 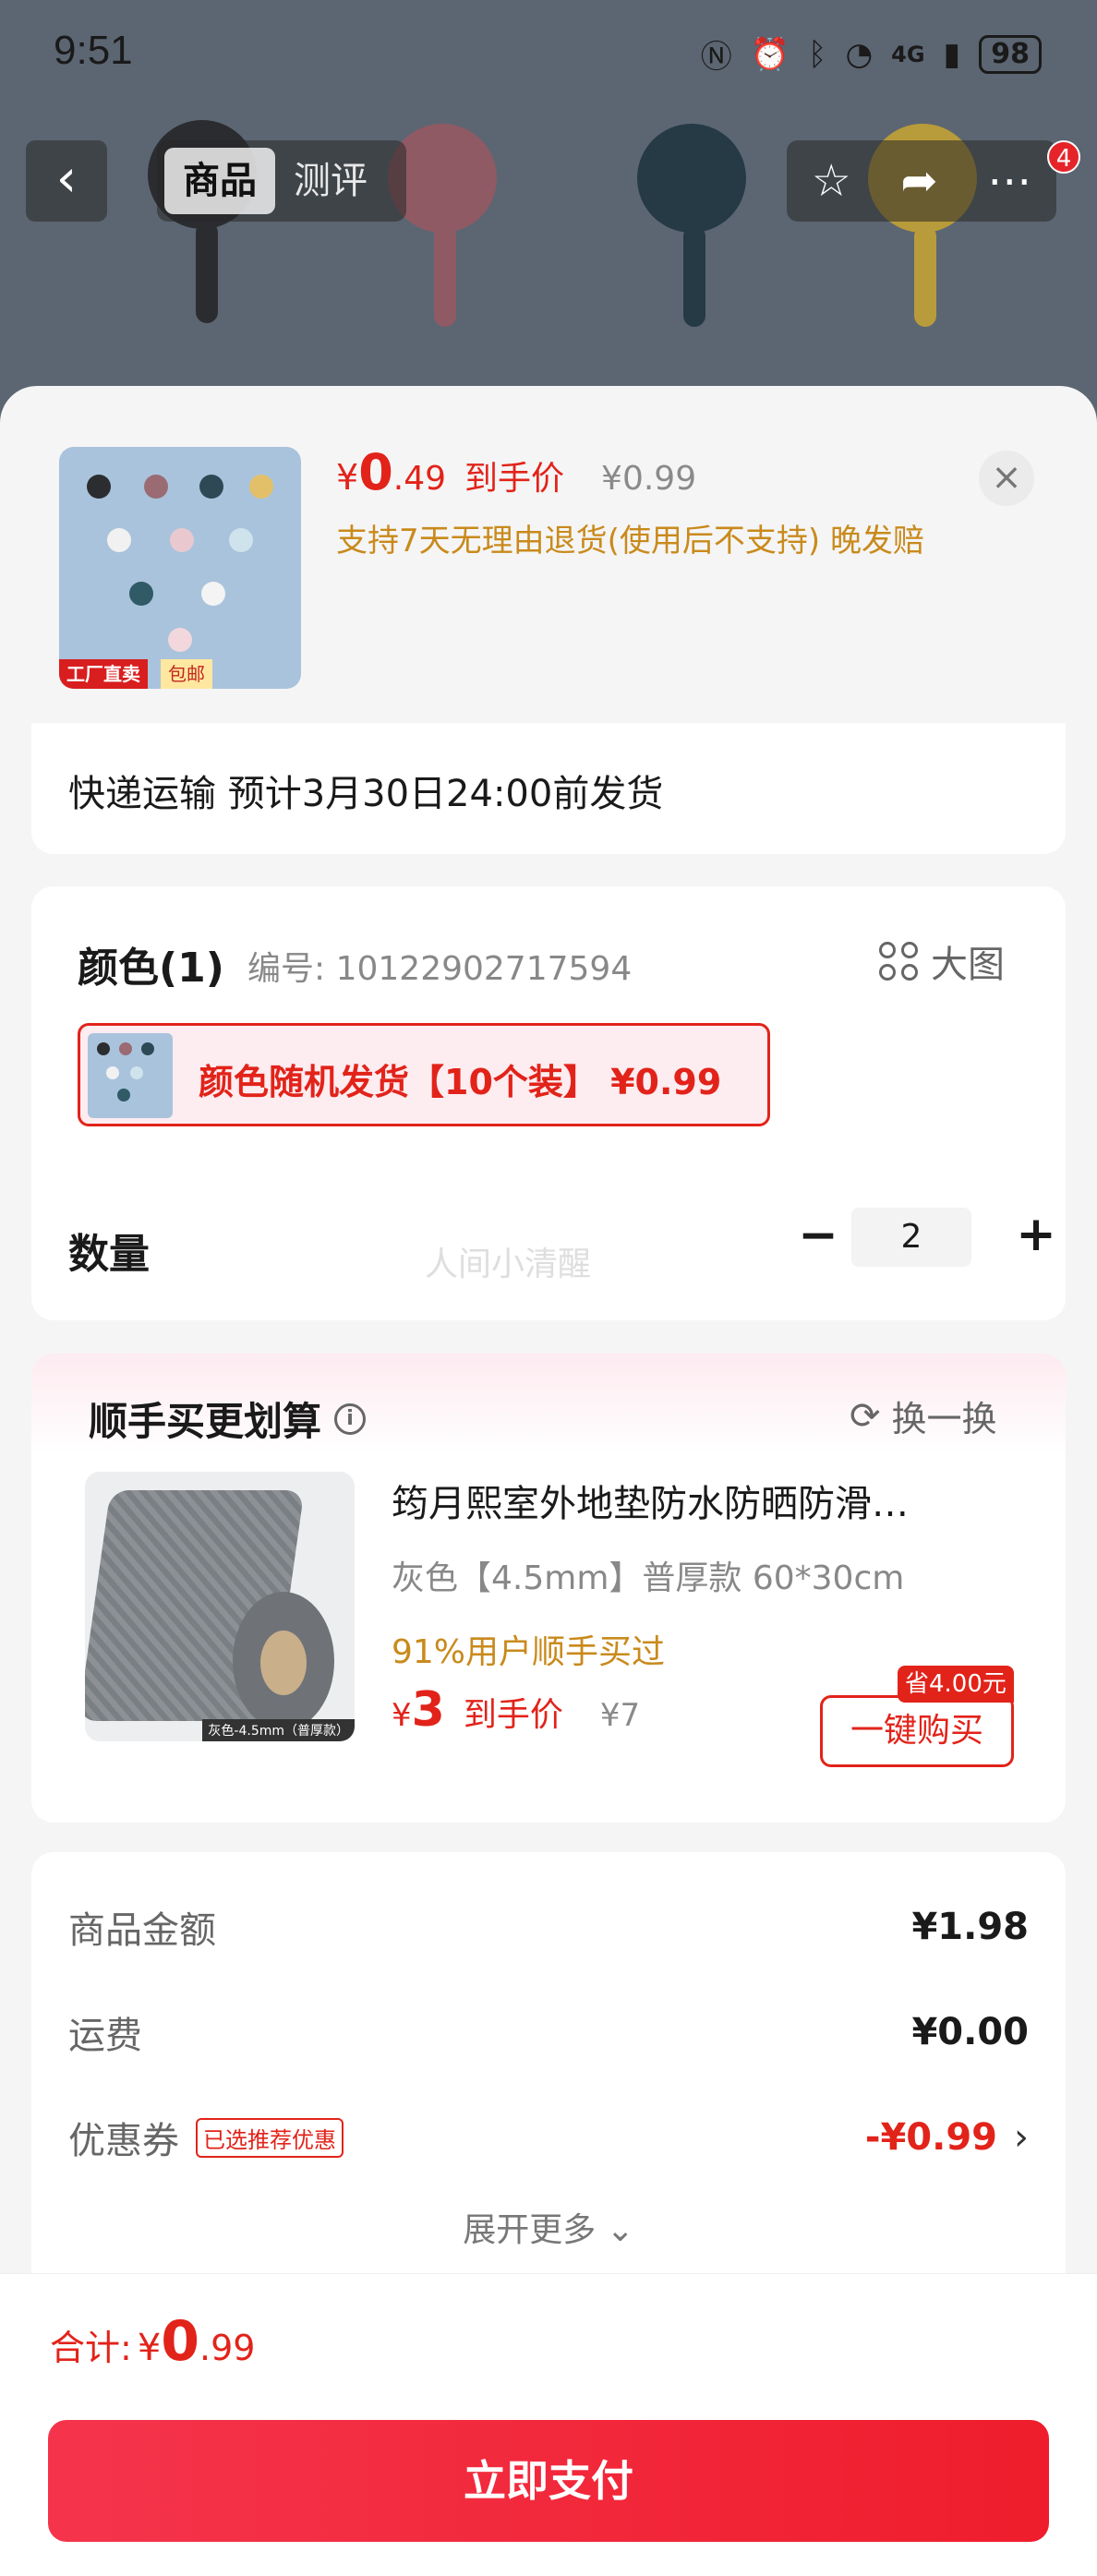 What do you see at coordinates (350, 1418) in the screenshot?
I see `info-icon: i` at bounding box center [350, 1418].